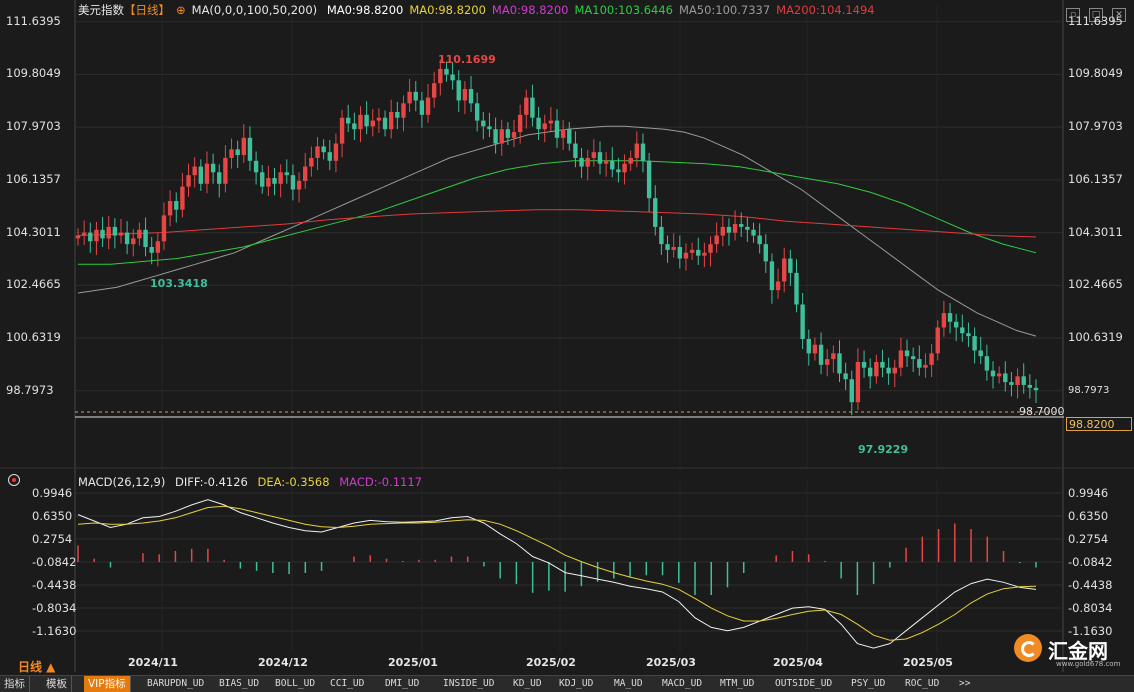 This screenshot has height=692, width=1134. I want to click on ma-legend-item: MA200:104.1494, so click(825, 10).